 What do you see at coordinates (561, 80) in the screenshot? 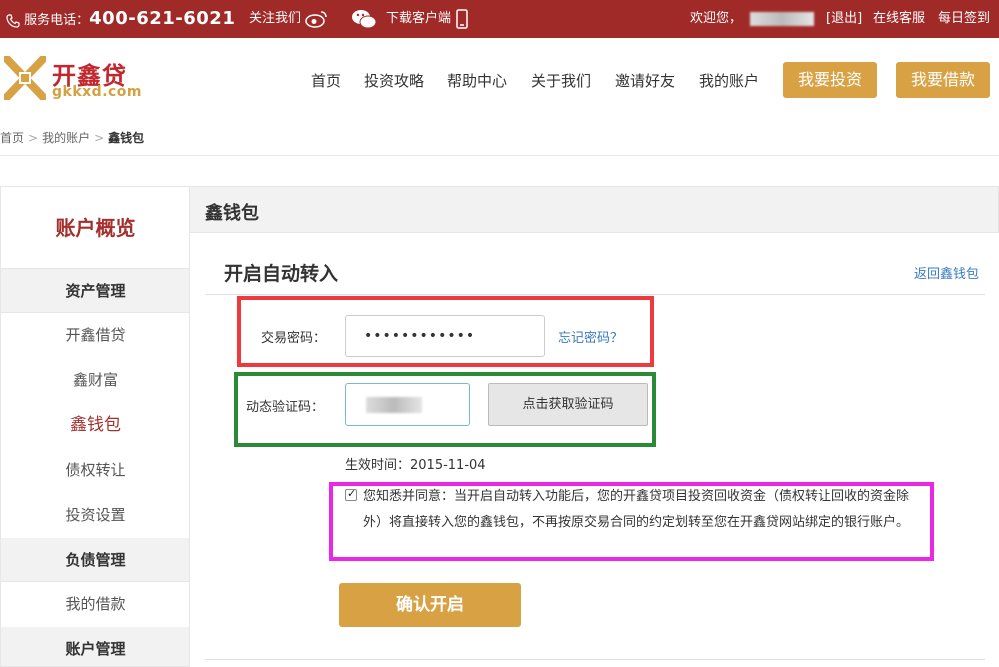
I see `nav-about-us: 关于我们` at bounding box center [561, 80].